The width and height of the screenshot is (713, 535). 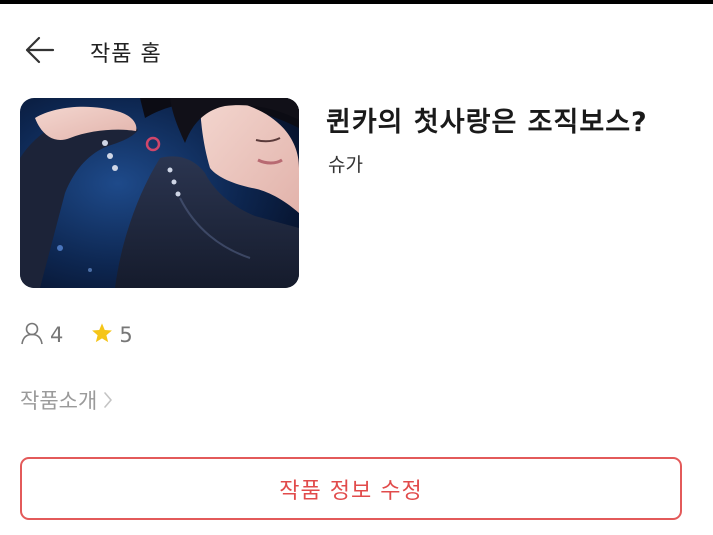 I want to click on work-intro-link: 작품소개, so click(x=66, y=400).